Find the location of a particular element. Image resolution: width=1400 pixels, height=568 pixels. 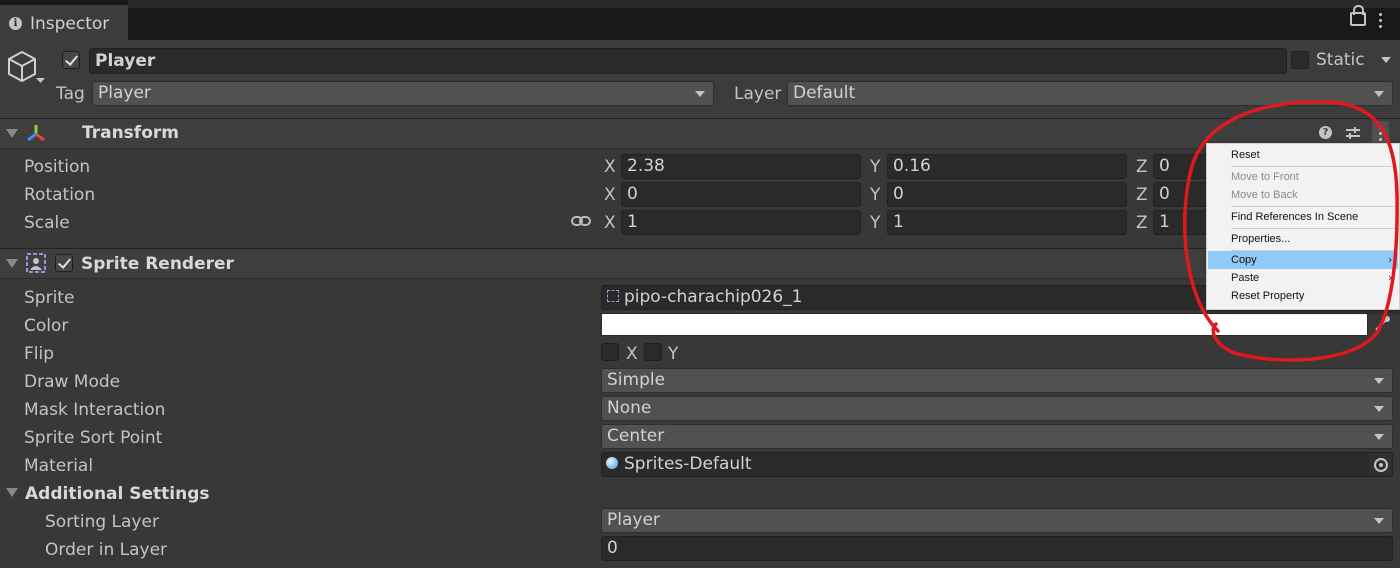

object-picker-button is located at coordinates (1380, 464).